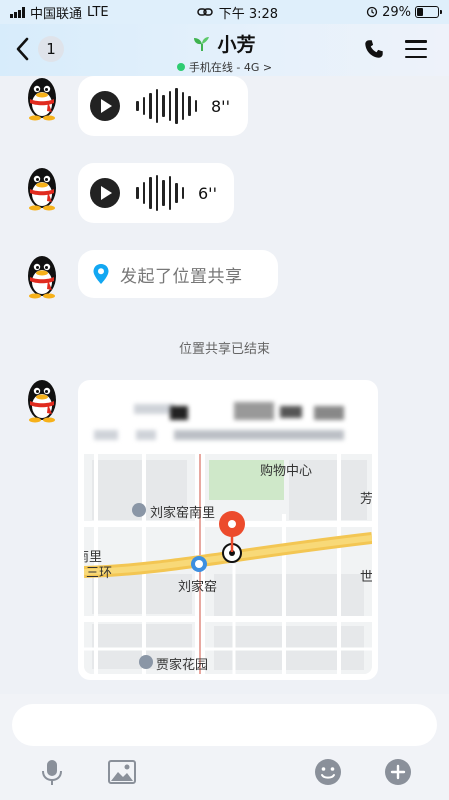  I want to click on network-label: LTE, so click(98, 12).